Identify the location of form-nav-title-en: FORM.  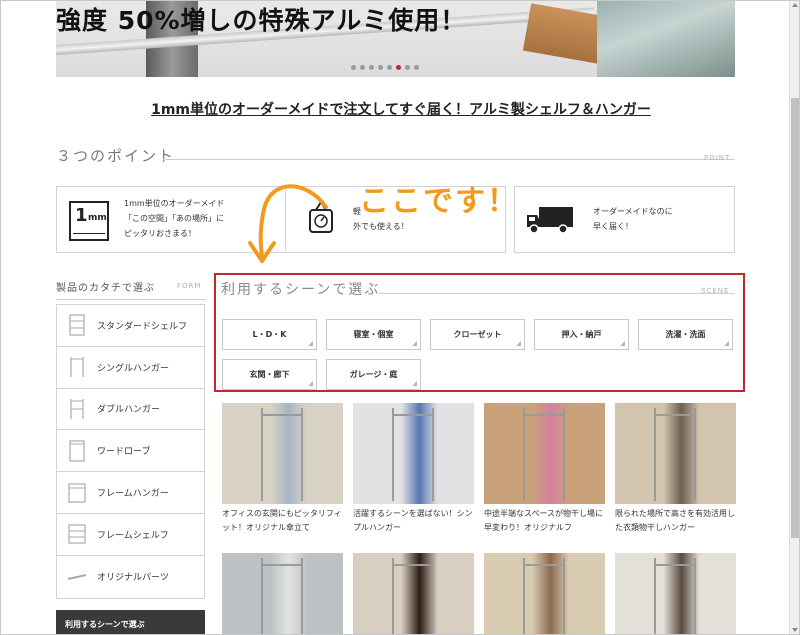
(189, 286).